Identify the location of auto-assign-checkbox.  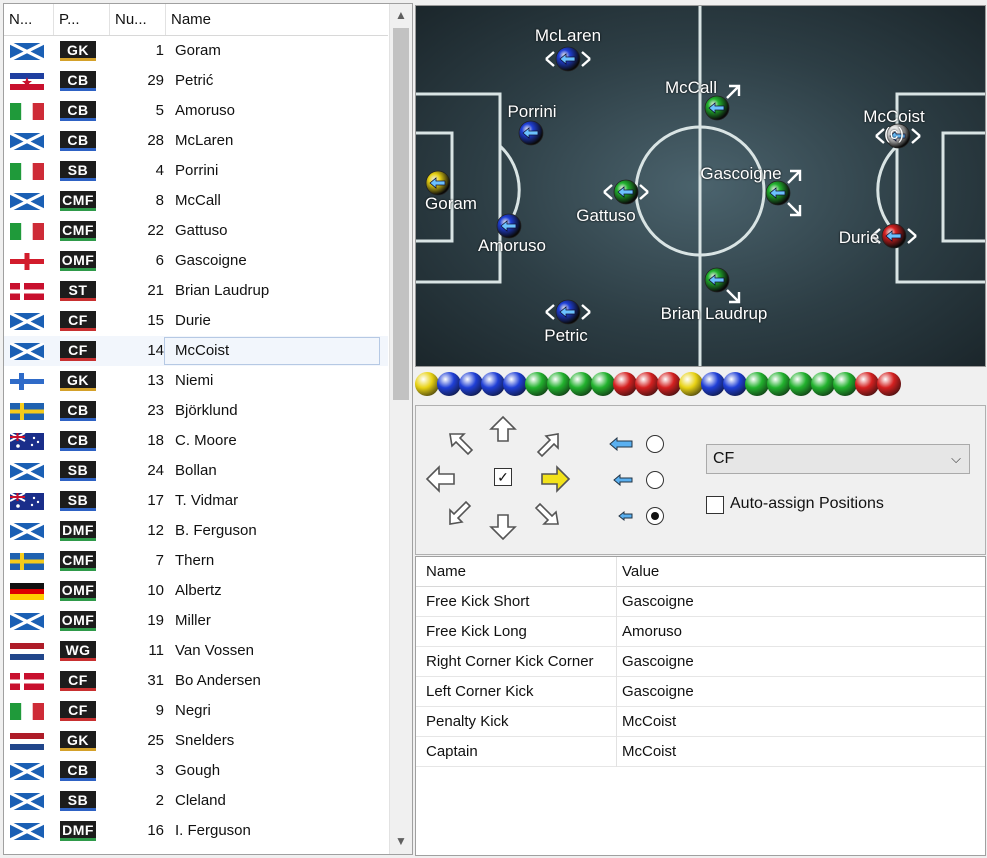
(715, 505).